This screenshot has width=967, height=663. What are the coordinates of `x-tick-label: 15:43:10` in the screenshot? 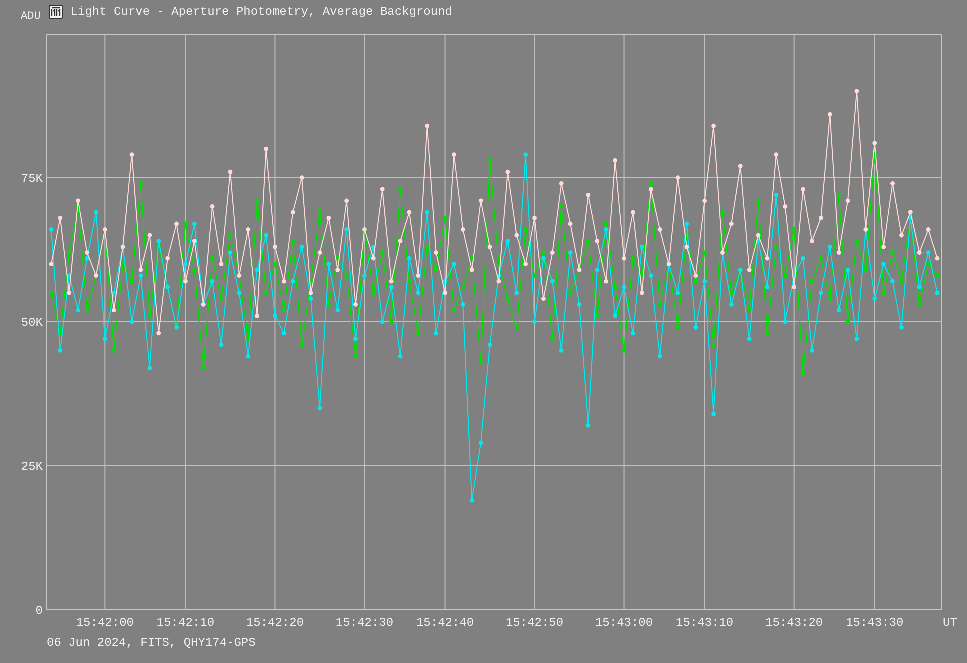 It's located at (705, 623).